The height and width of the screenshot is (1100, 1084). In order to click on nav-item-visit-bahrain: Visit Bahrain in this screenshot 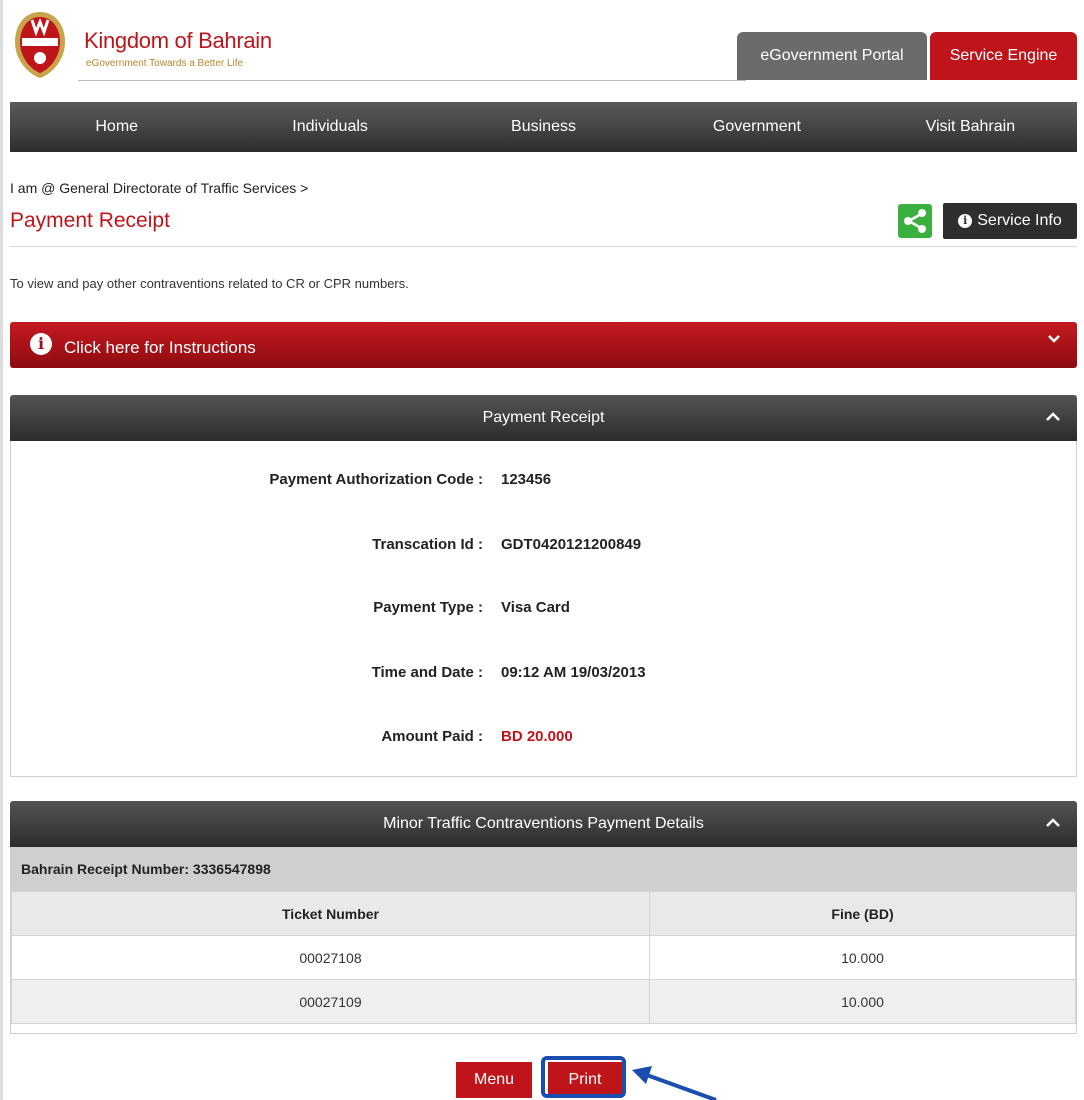, I will do `click(970, 127)`.